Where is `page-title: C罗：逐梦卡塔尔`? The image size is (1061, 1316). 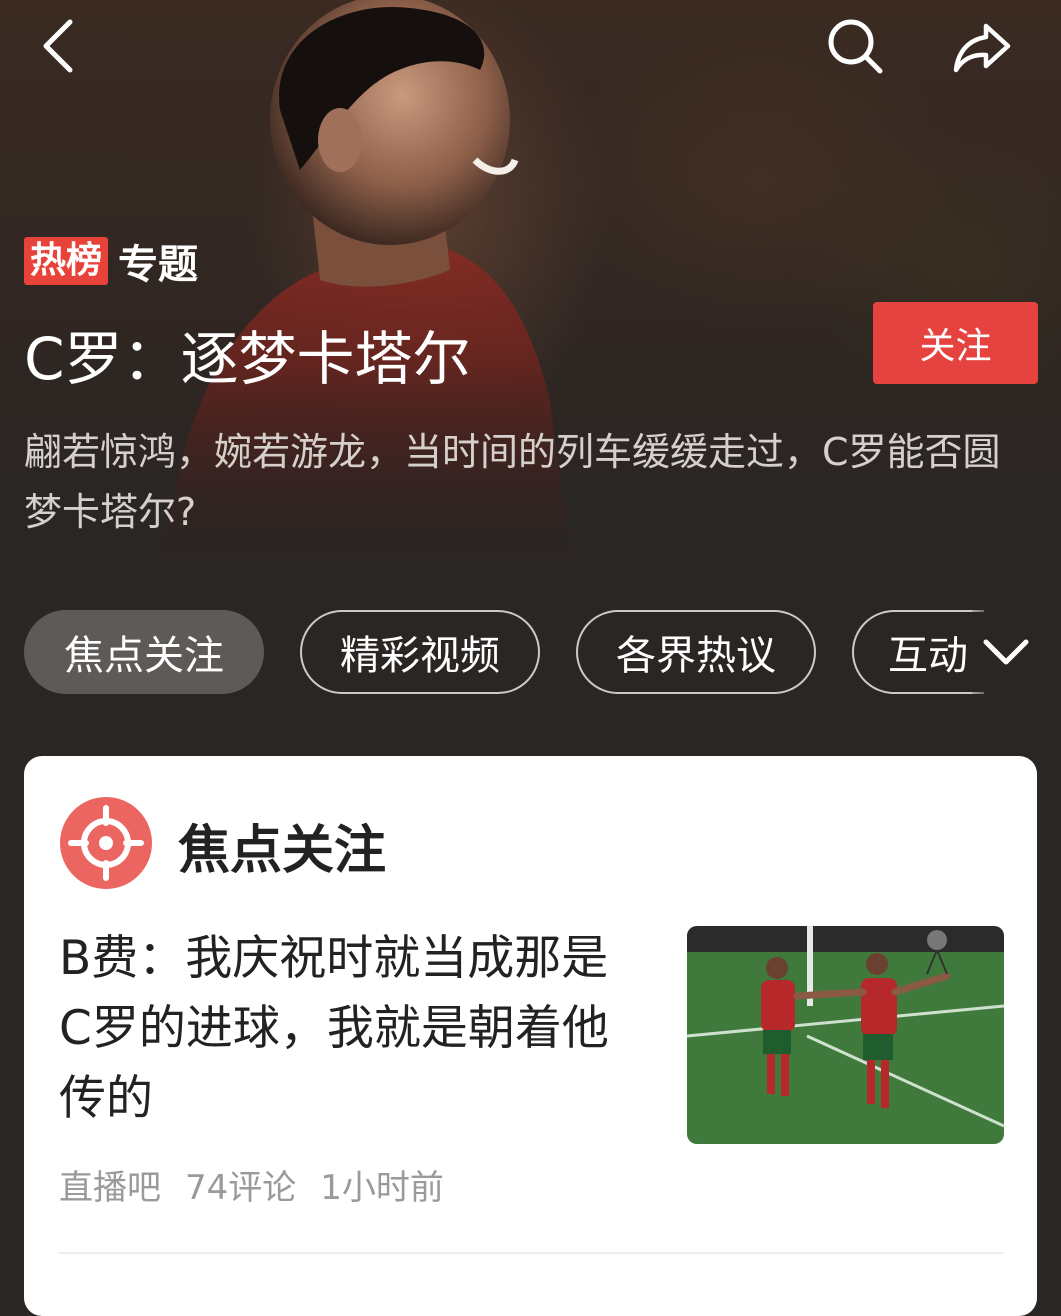 page-title: C罗：逐梦卡塔尔 is located at coordinates (247, 359).